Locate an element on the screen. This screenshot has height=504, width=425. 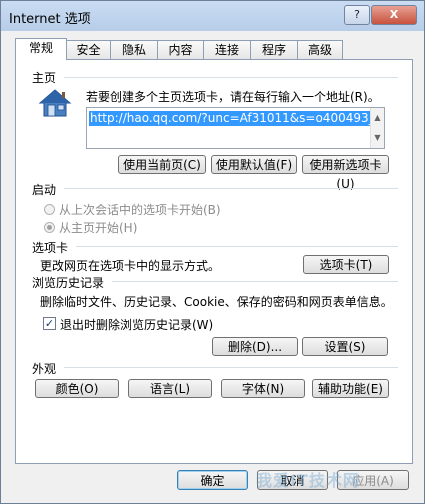
accessibility-button: 辅助功能(E) is located at coordinates (350, 388).